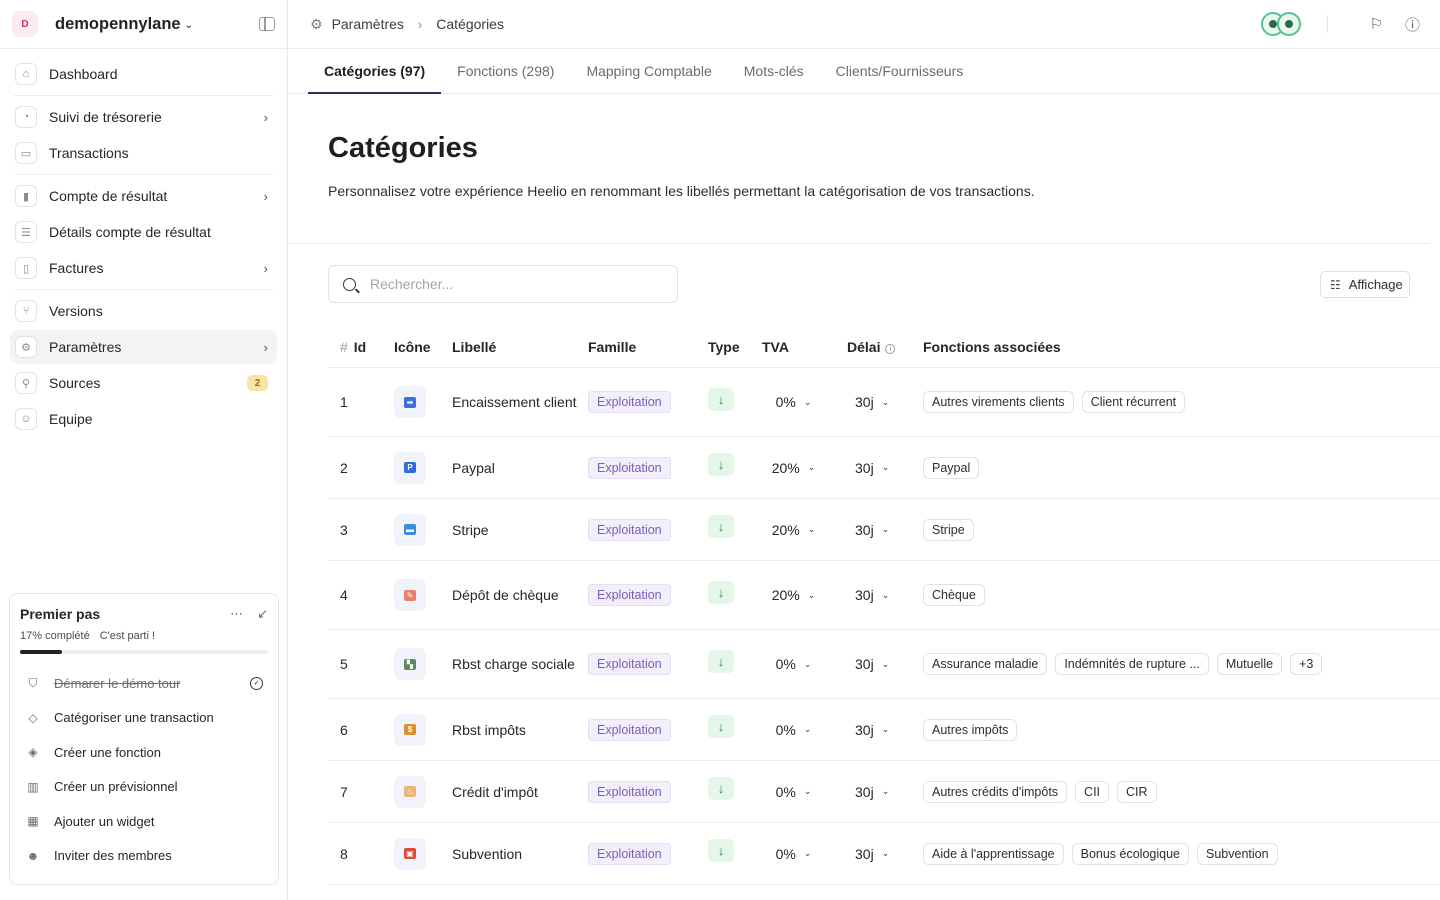 The height and width of the screenshot is (900, 1440). What do you see at coordinates (1237, 853) in the screenshot?
I see `function-badge: Subvention` at bounding box center [1237, 853].